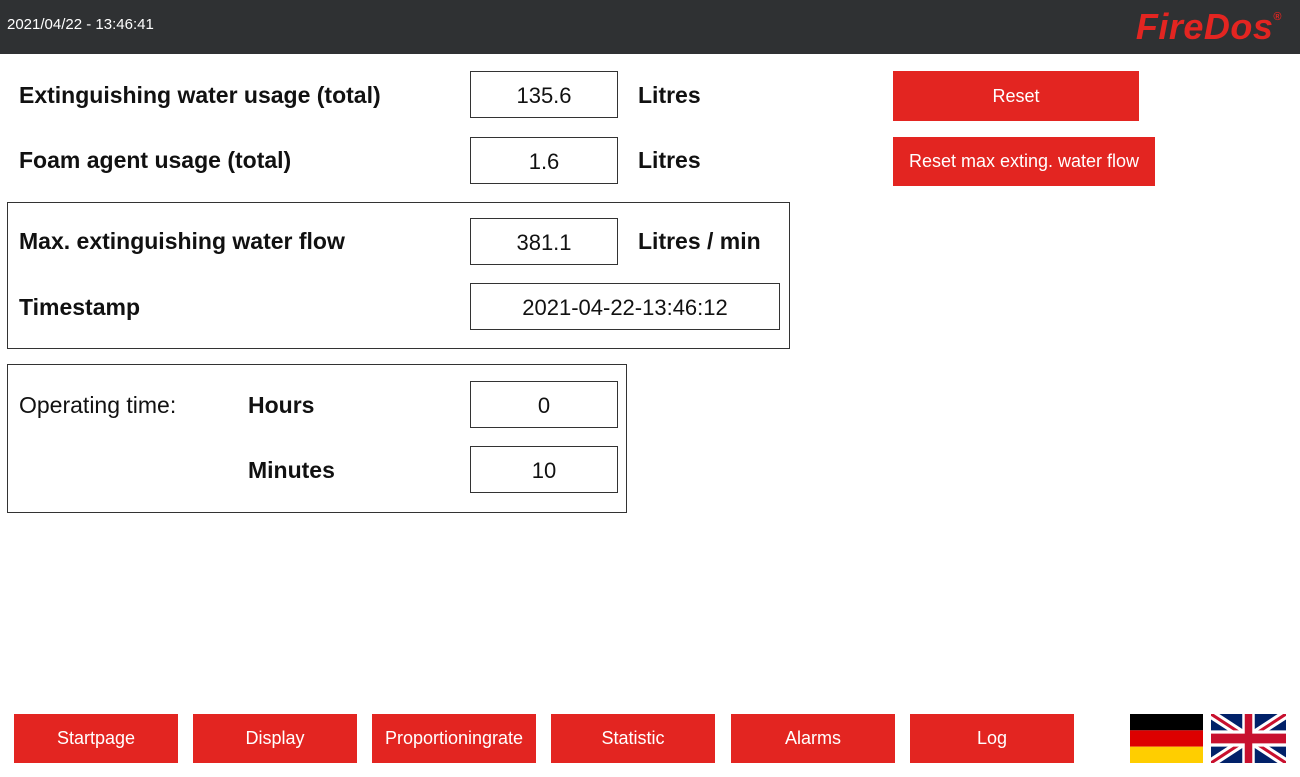 The width and height of the screenshot is (1300, 777). What do you see at coordinates (182, 241) in the screenshot?
I see `max-flow-label: Max. extinguishing water flow` at bounding box center [182, 241].